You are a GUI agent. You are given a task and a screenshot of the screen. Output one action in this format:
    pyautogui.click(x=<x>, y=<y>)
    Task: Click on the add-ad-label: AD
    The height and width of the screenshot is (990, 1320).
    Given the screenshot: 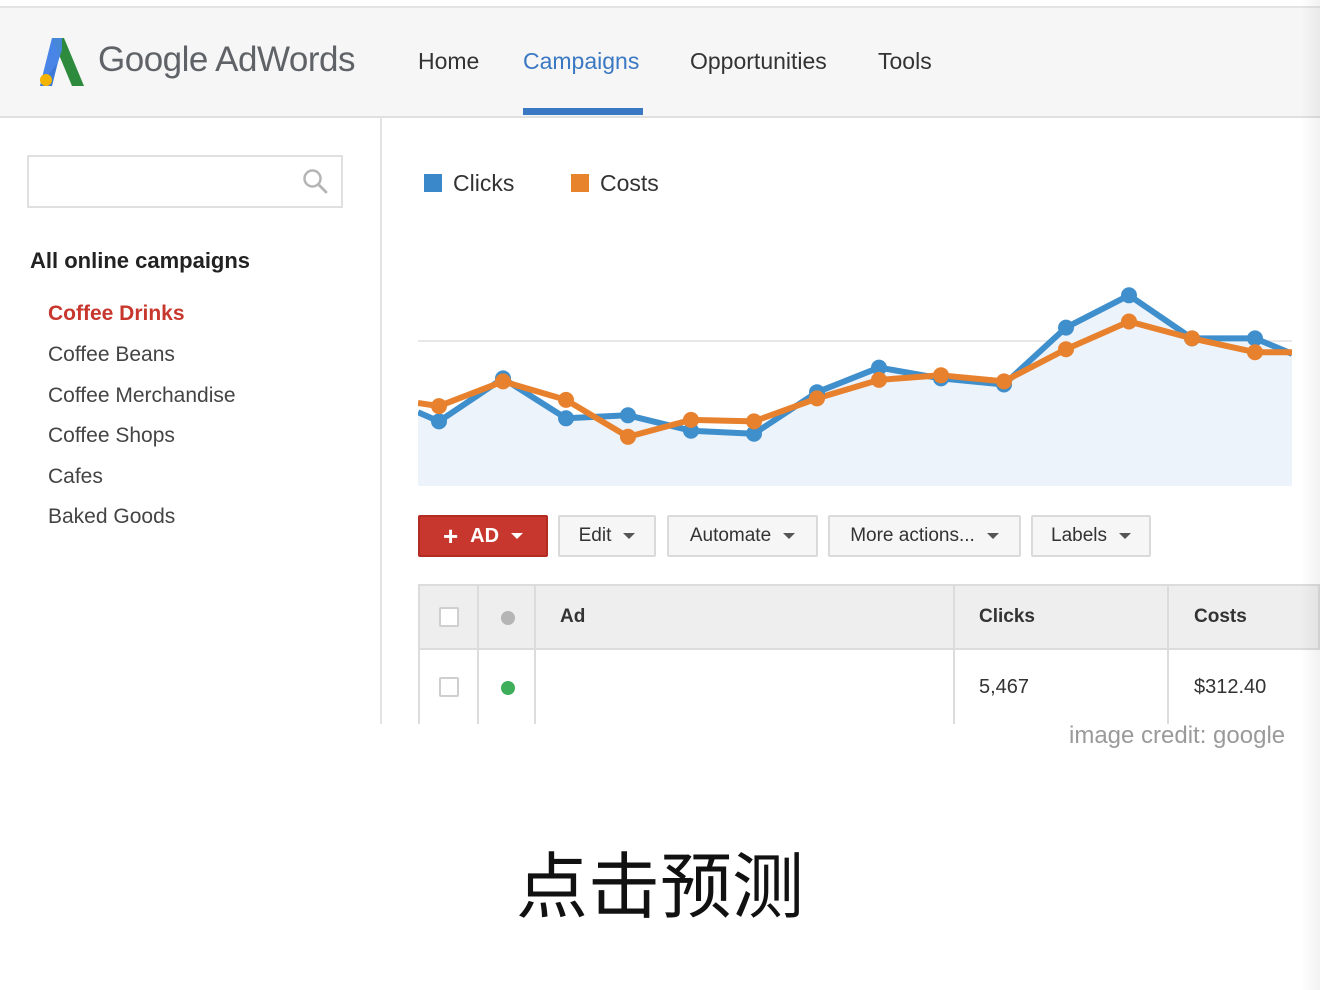 What is the action you would take?
    pyautogui.click(x=485, y=535)
    